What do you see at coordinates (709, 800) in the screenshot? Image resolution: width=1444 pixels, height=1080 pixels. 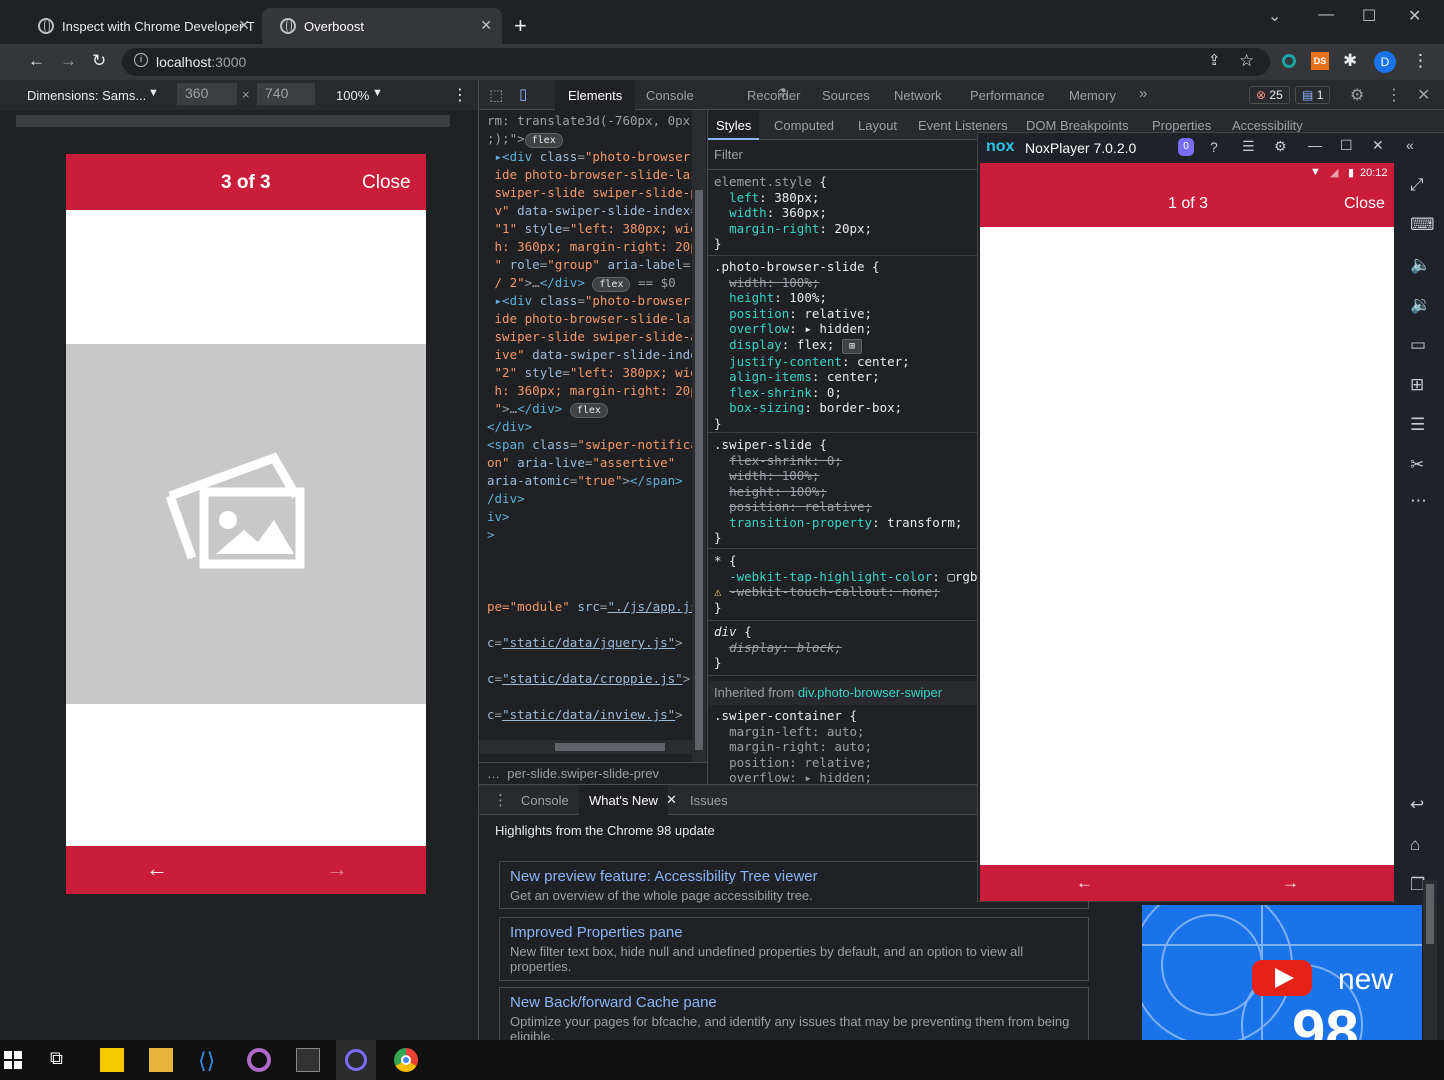 I see `drawer-tab-issues: Issues` at bounding box center [709, 800].